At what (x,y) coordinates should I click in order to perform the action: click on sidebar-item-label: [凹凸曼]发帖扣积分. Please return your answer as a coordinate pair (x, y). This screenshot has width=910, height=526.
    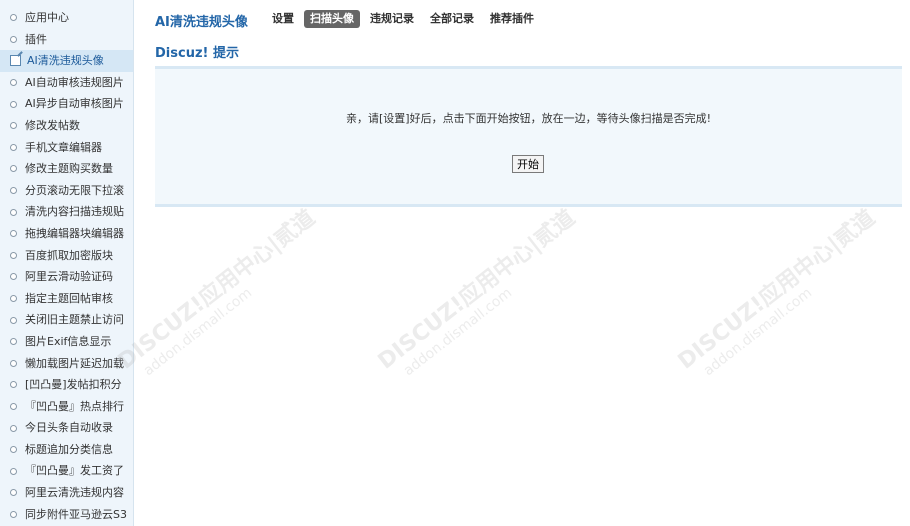
    Looking at the image, I should click on (73, 385).